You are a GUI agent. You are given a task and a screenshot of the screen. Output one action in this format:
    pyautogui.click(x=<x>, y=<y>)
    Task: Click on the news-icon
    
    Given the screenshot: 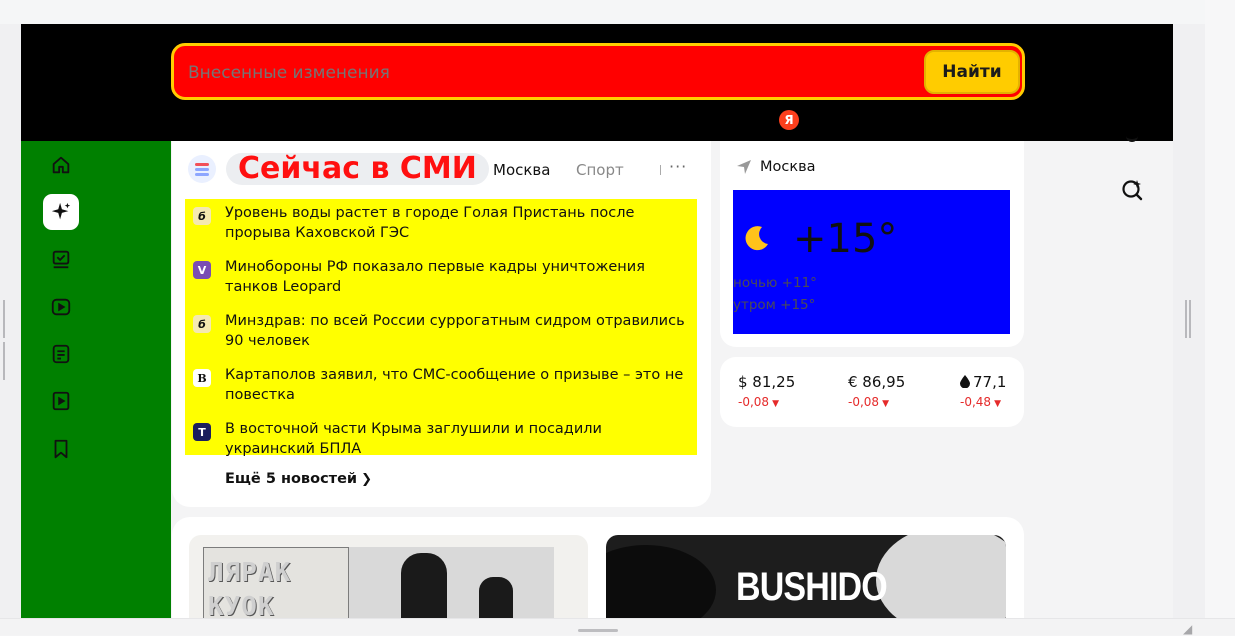 What is the action you would take?
    pyautogui.click(x=202, y=169)
    